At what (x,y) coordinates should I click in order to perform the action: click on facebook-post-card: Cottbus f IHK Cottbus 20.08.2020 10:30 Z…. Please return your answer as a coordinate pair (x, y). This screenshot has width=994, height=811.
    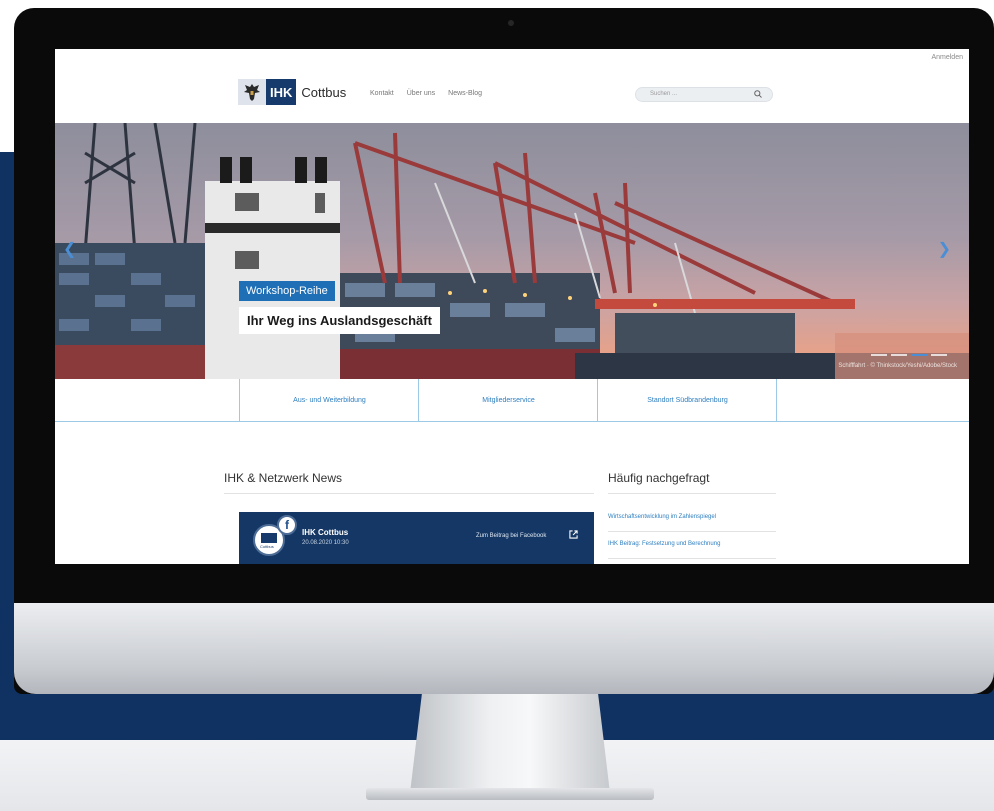
    Looking at the image, I should click on (416, 538).